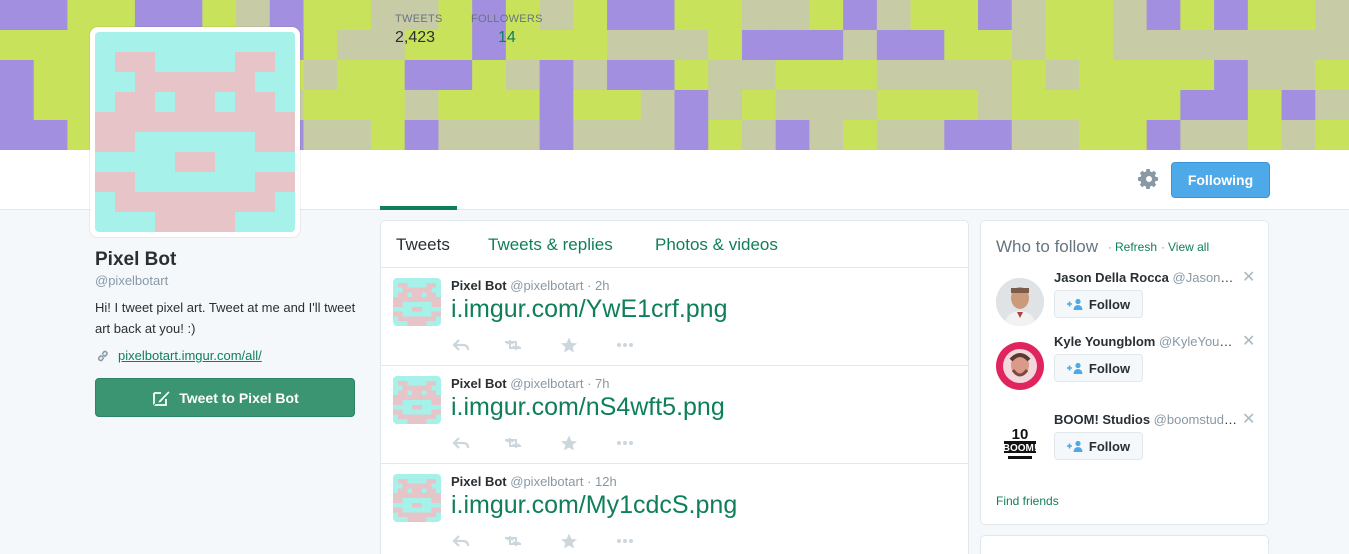 The image size is (1349, 554). I want to click on tweet-timestamp: 7h, so click(602, 383).